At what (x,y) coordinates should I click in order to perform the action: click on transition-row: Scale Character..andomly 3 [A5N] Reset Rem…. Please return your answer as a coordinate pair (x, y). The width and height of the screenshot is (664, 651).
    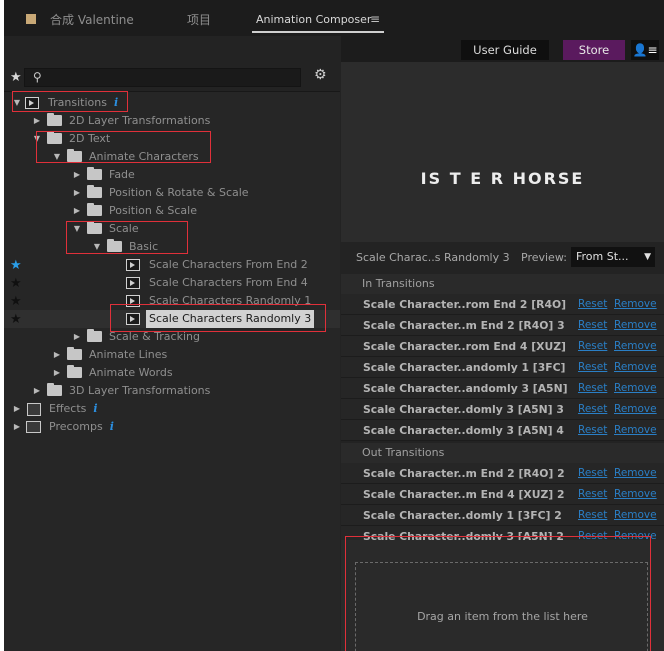
    Looking at the image, I should click on (502, 388).